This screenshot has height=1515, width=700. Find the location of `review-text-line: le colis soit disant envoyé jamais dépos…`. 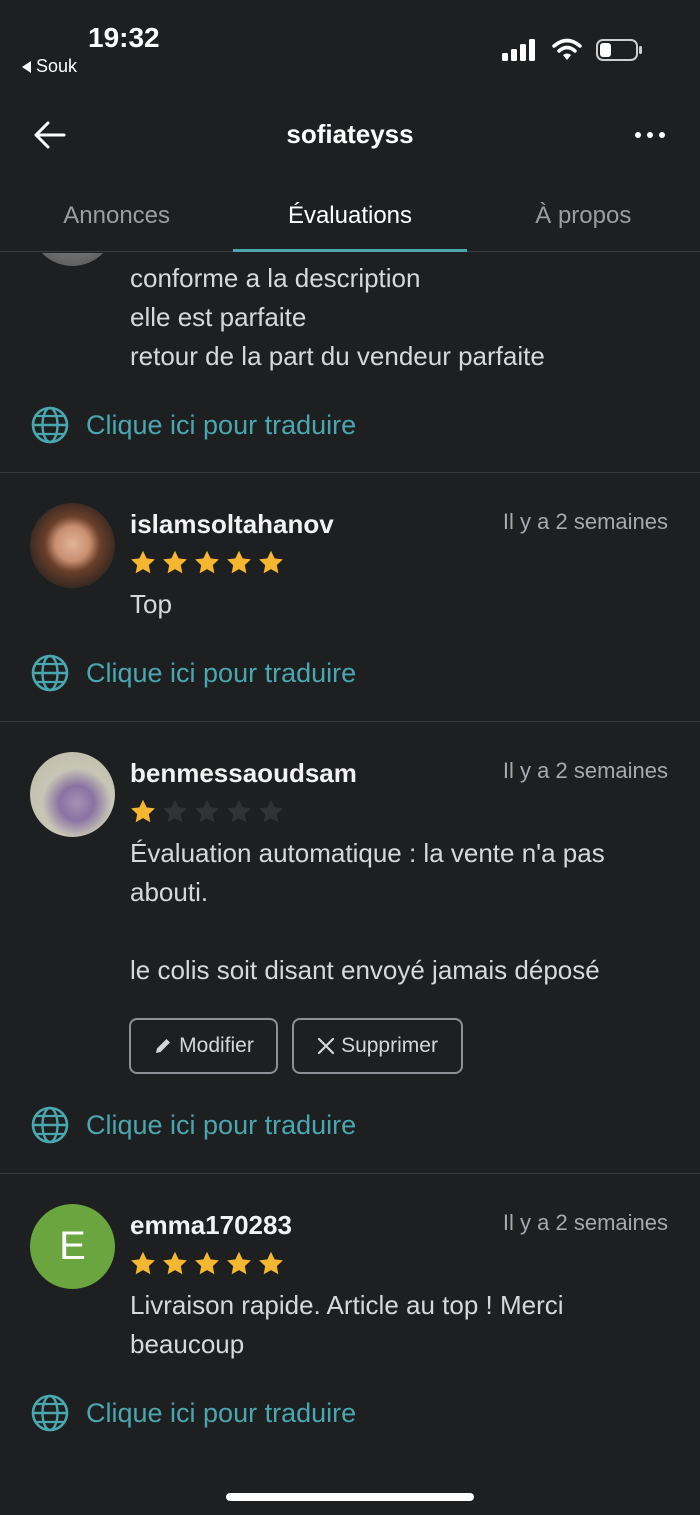

review-text-line: le colis soit disant envoyé jamais dépos… is located at coordinates (365, 970).